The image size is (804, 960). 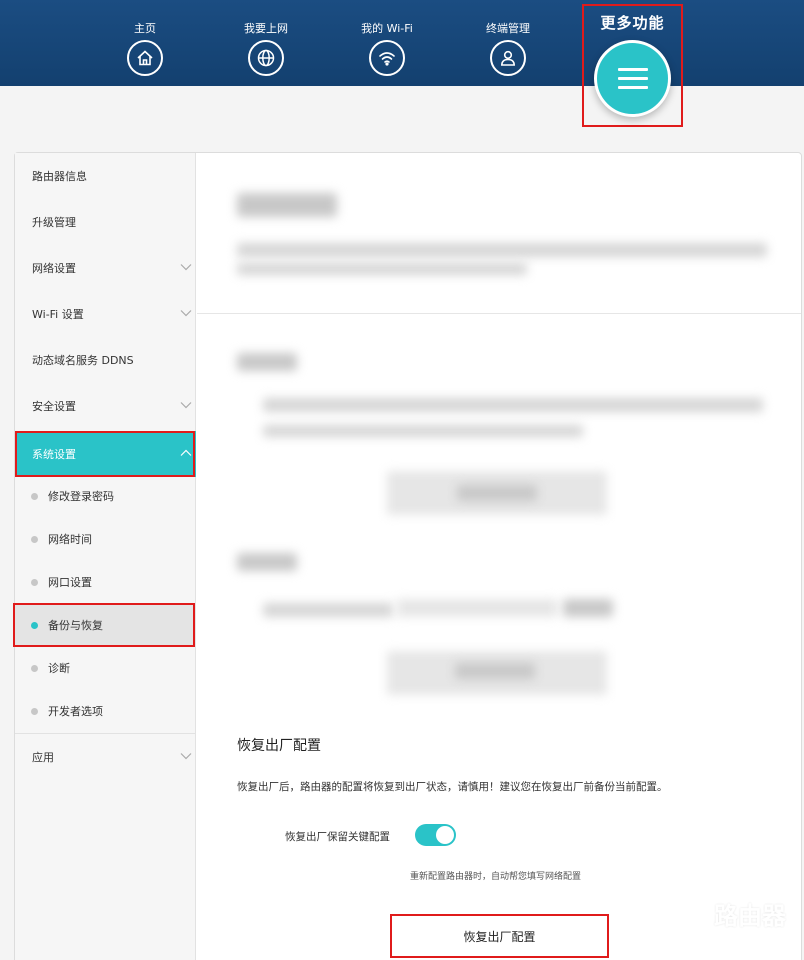 I want to click on router-icon, so click(x=682, y=920).